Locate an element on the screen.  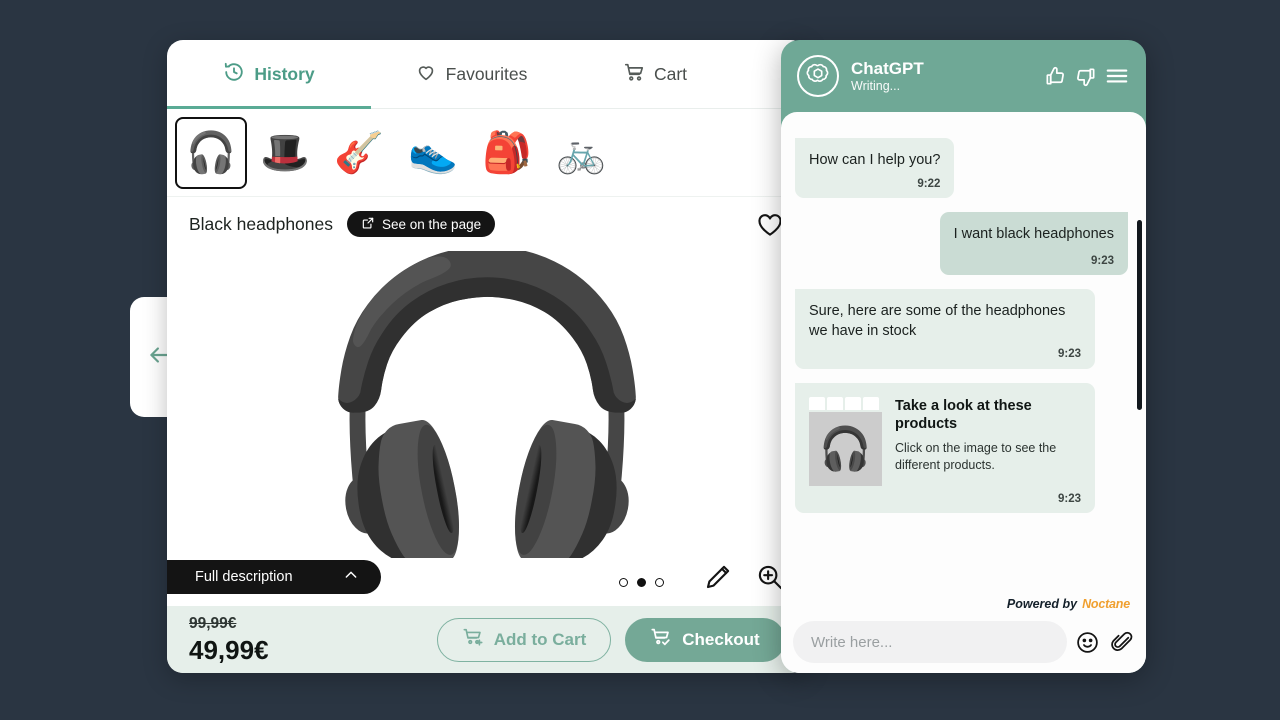
tab-favourites-label: Favourites is located at coordinates (486, 73).